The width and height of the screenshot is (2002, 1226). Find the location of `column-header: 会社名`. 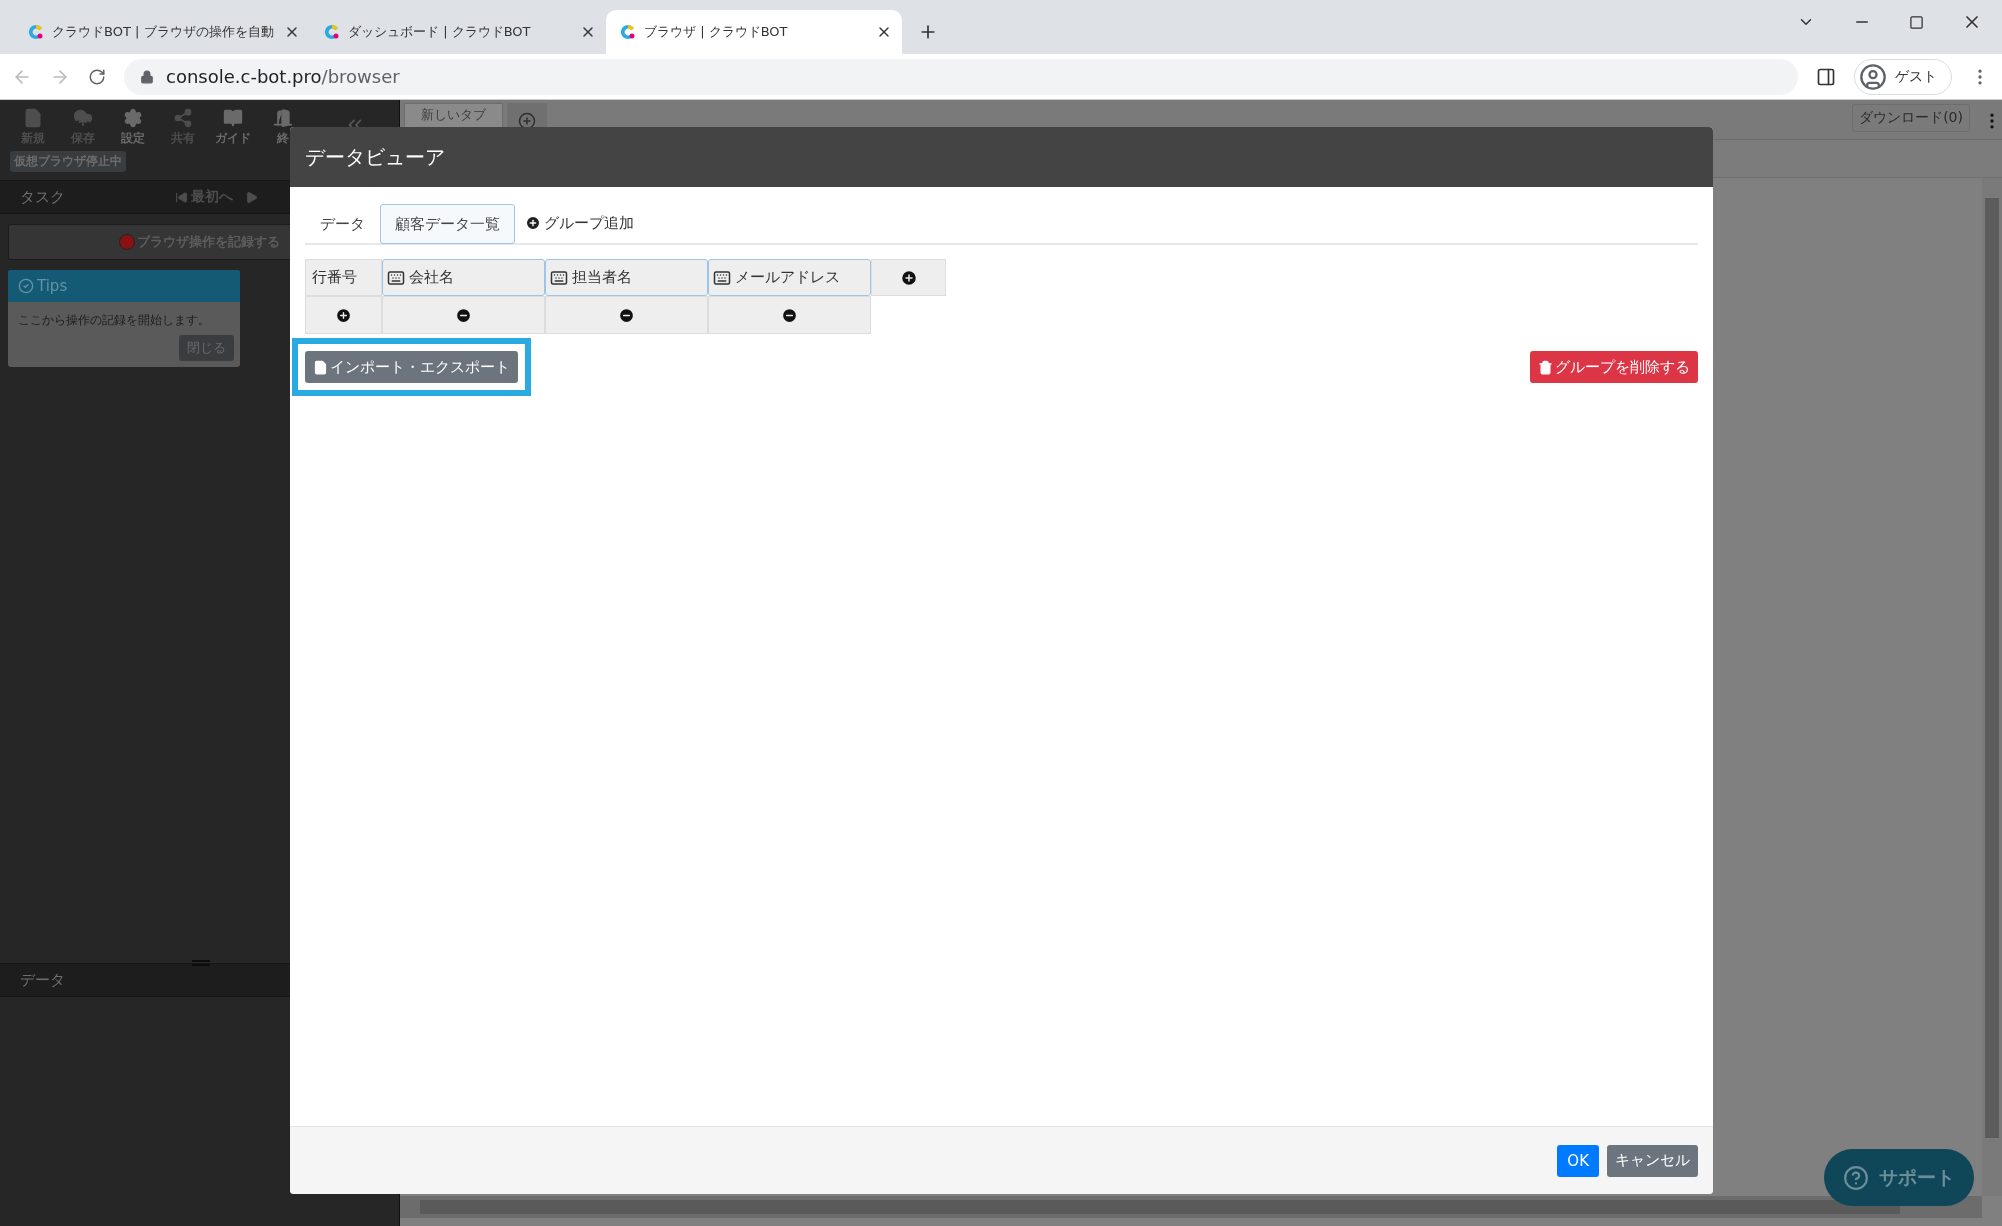

column-header: 会社名 is located at coordinates (463, 277).